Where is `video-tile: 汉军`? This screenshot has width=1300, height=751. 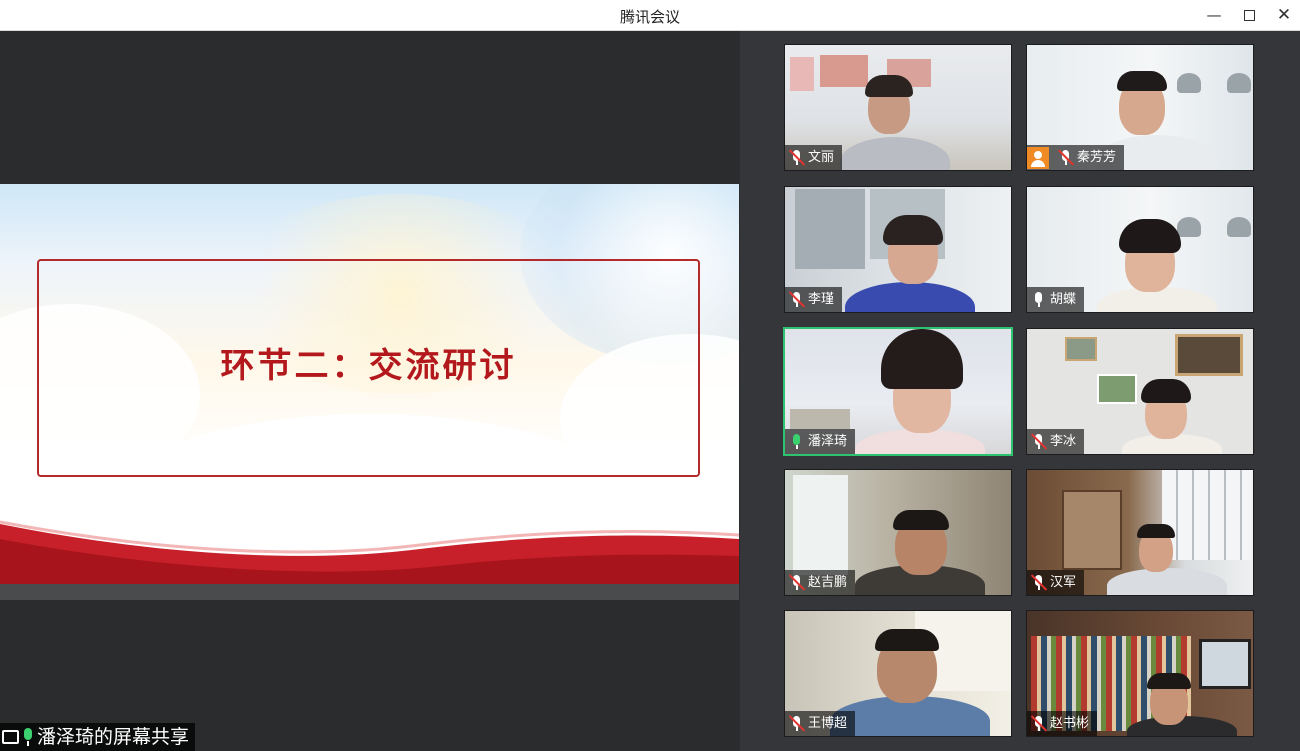 video-tile: 汉军 is located at coordinates (1140, 532).